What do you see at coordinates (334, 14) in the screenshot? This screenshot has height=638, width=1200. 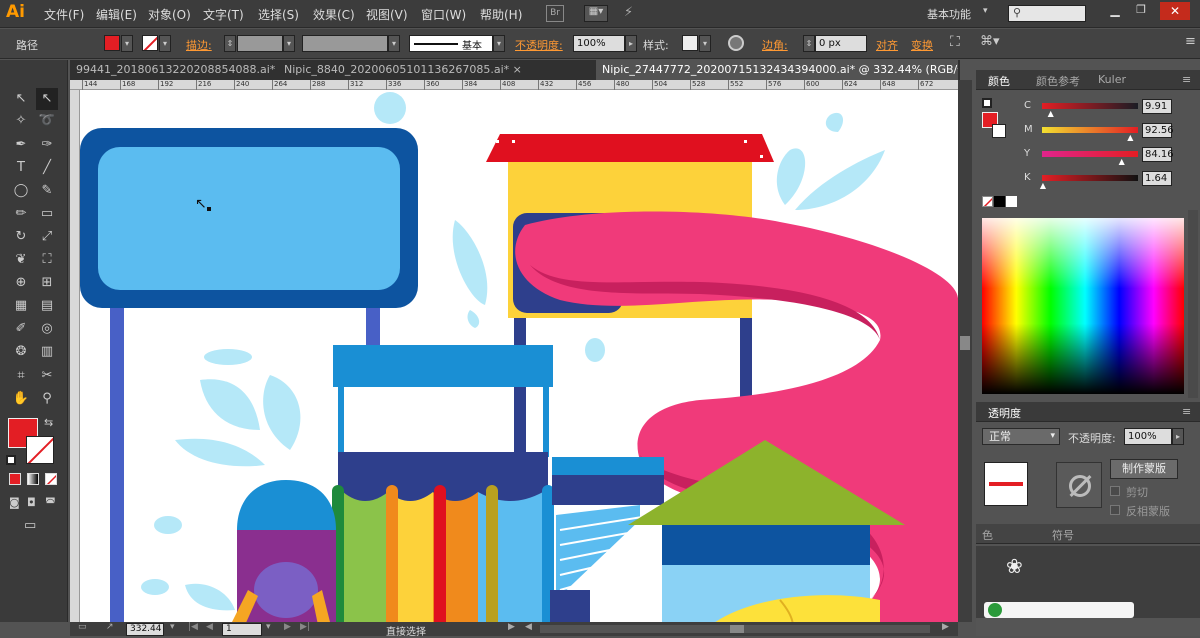 I see `menu-effect: 效果(C)` at bounding box center [334, 14].